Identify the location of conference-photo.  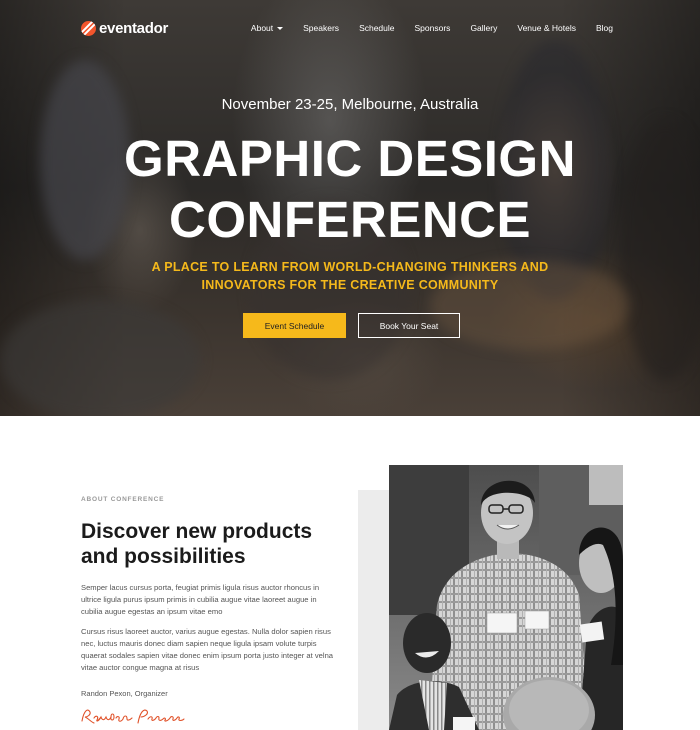
(506, 597).